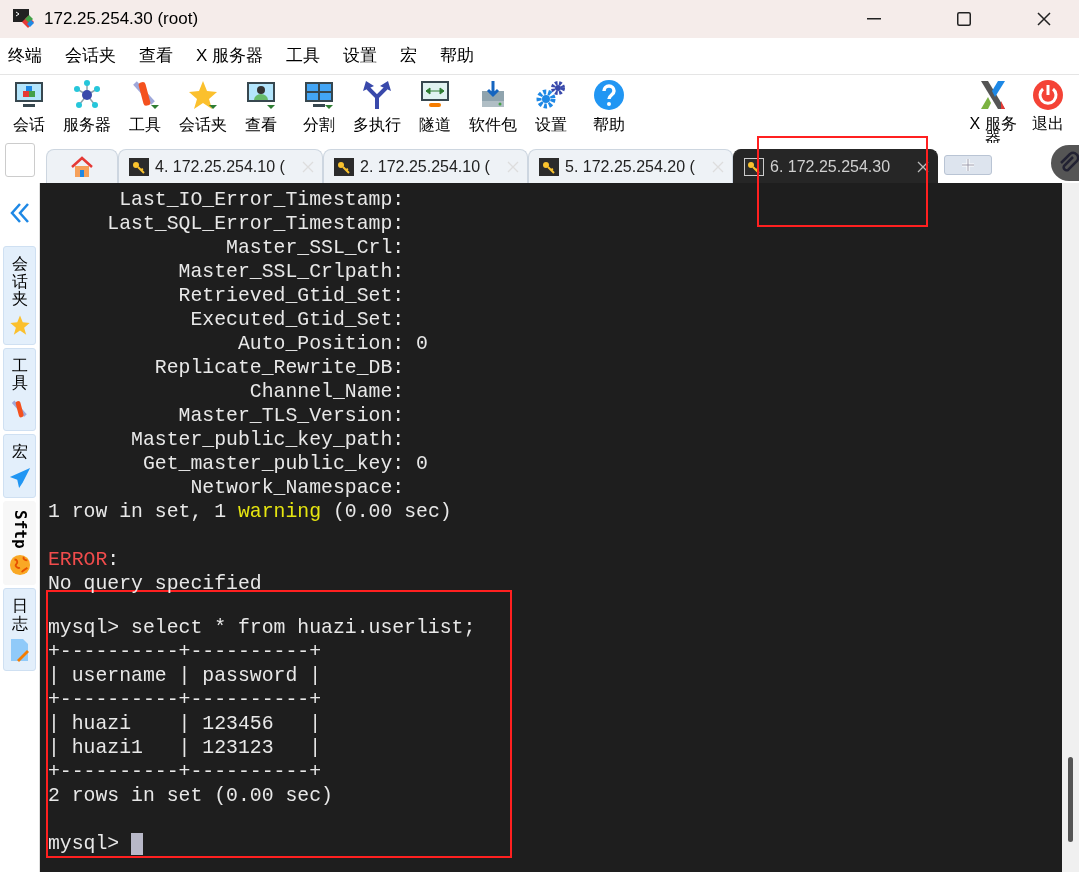  I want to click on monitor-person-icon, so click(261, 95).